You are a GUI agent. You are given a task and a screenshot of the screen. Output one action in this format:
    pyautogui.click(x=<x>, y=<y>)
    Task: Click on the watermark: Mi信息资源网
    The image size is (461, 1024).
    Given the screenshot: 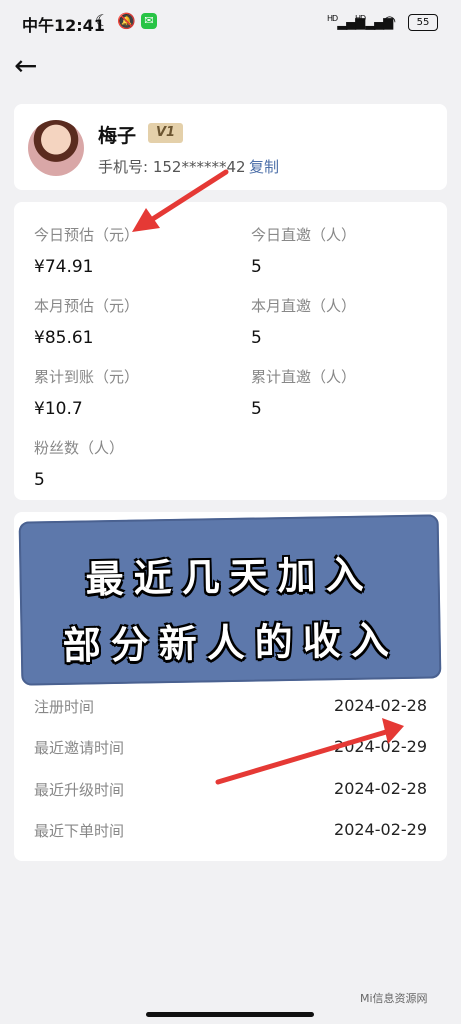 What is the action you would take?
    pyautogui.click(x=394, y=998)
    